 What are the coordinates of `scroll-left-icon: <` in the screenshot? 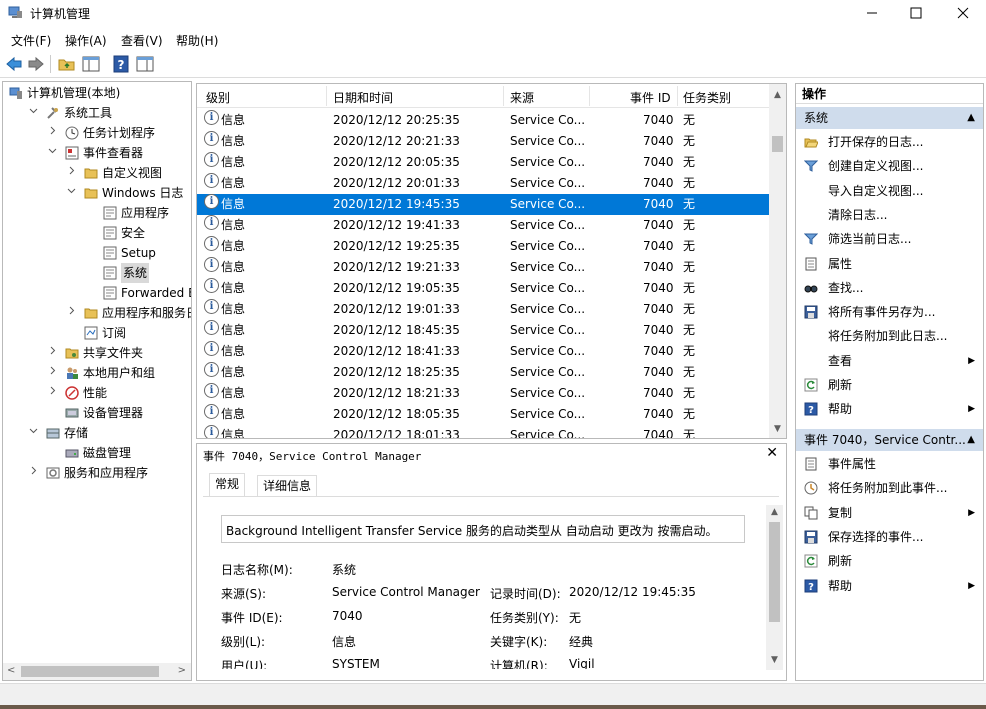 It's located at (11, 670).